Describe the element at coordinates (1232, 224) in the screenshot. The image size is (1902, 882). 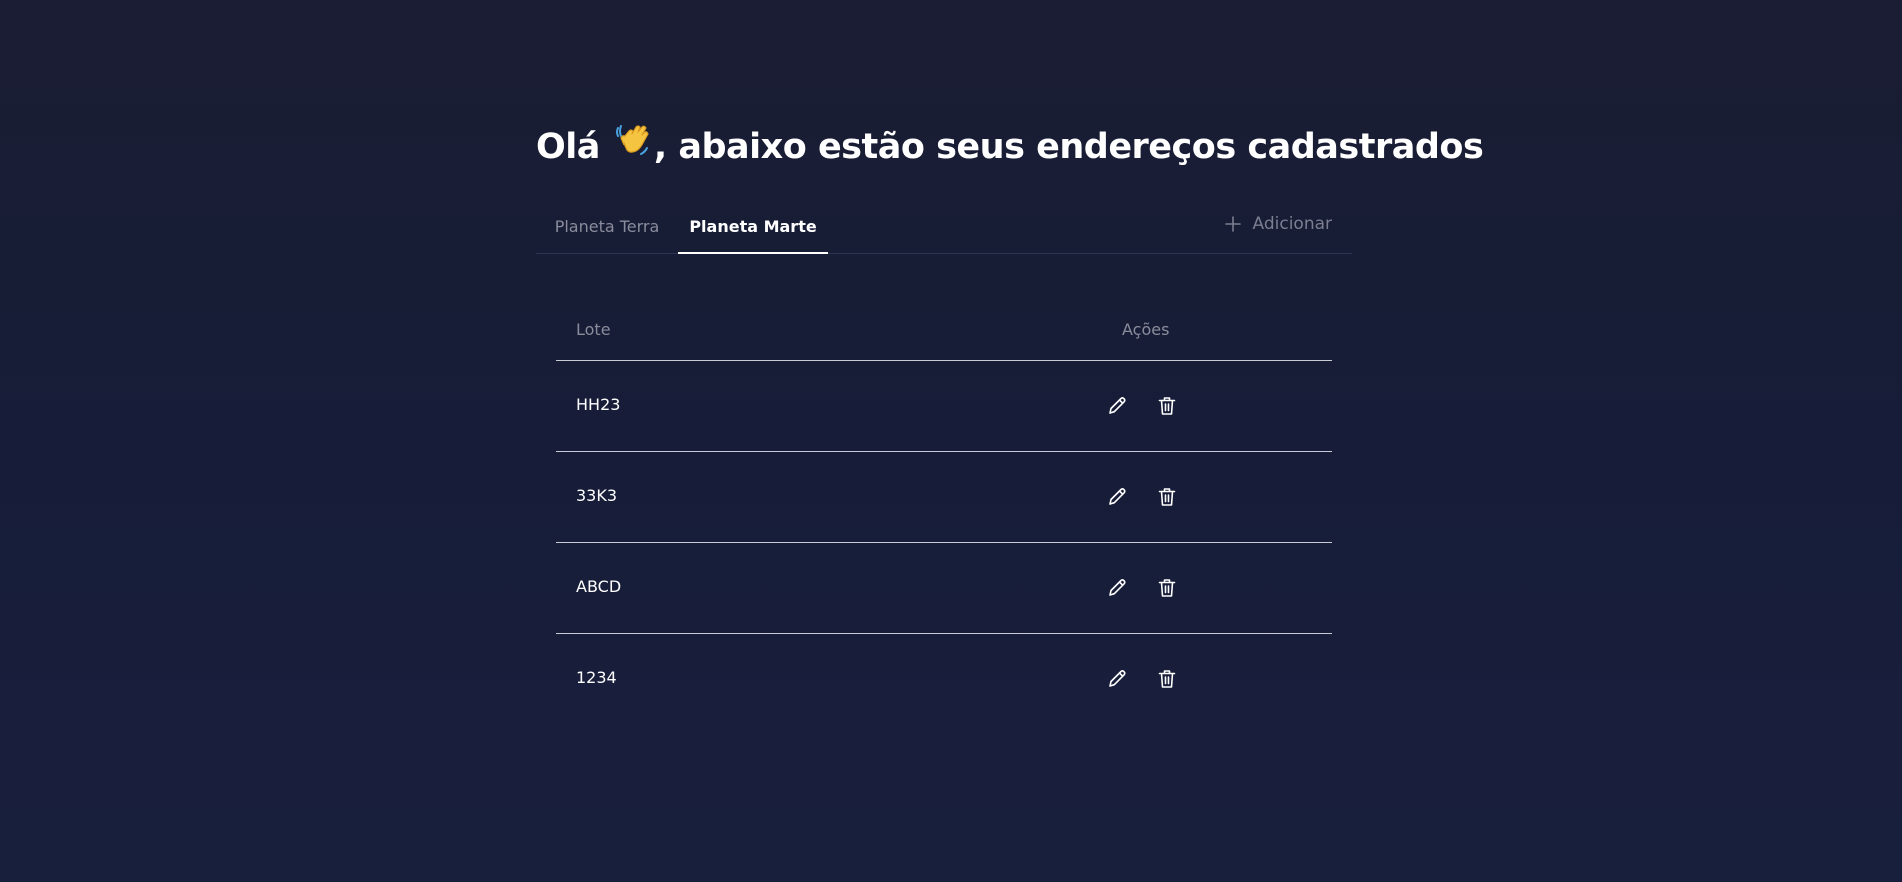
I see `plus-icon` at that location.